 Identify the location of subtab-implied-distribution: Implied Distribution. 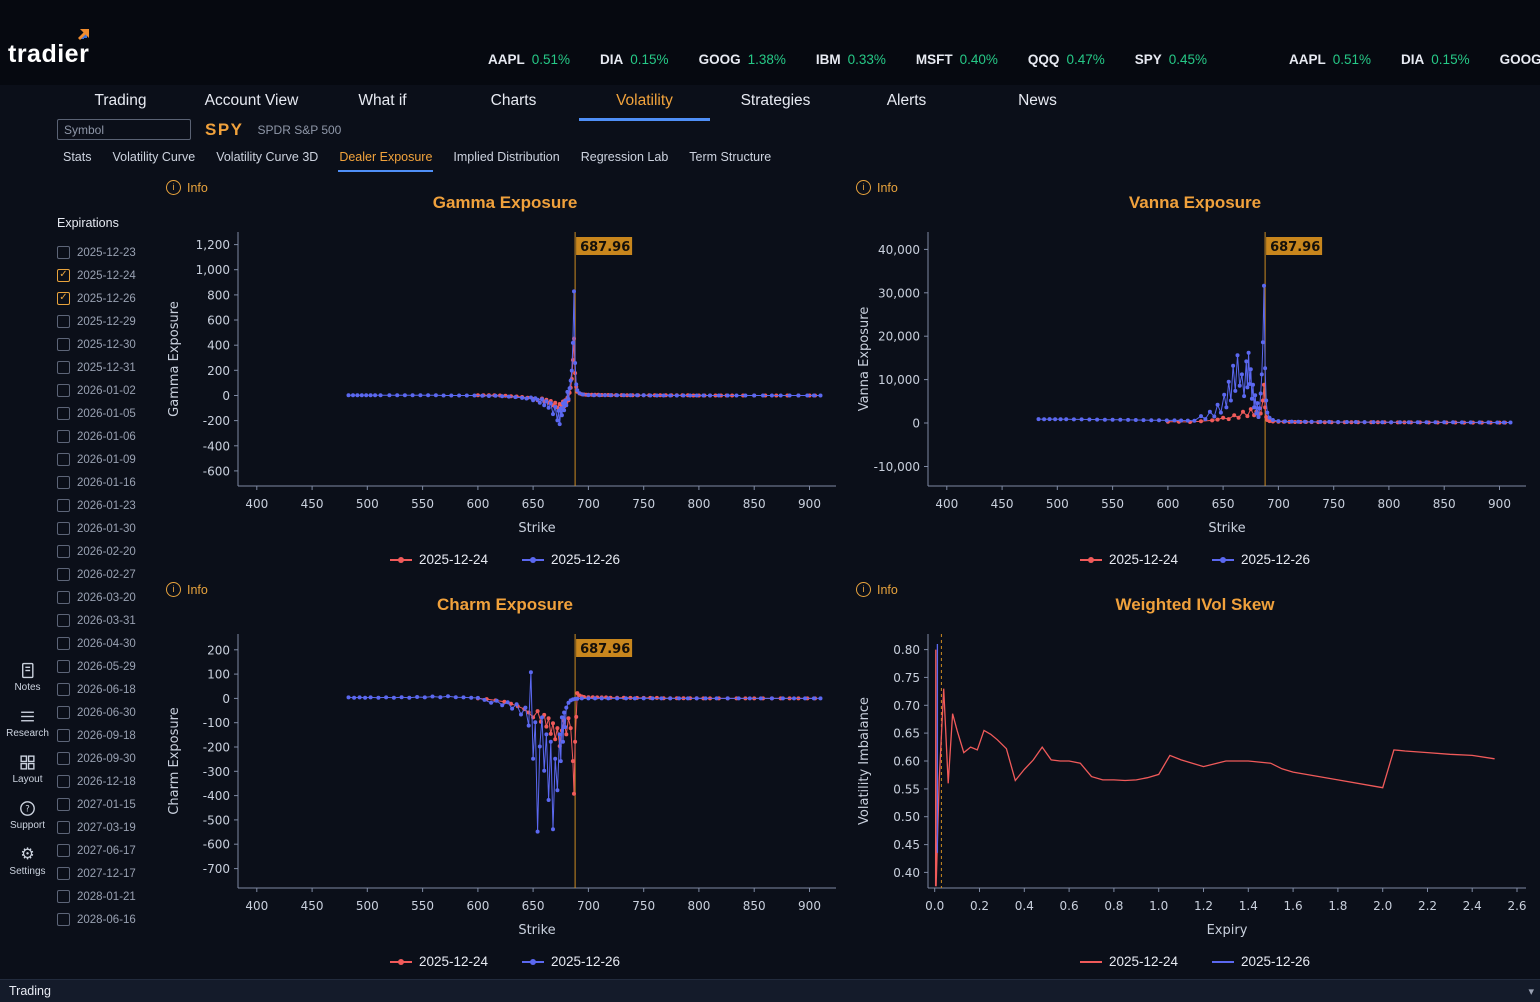
(506, 159).